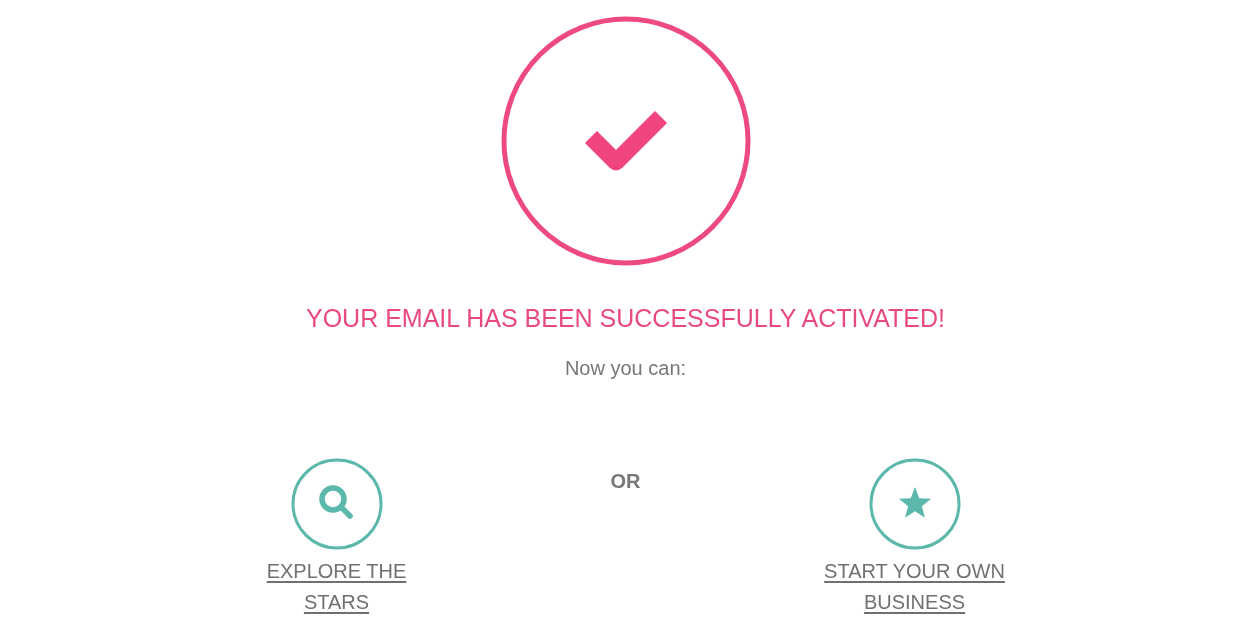 The image size is (1251, 636). What do you see at coordinates (336, 587) in the screenshot?
I see `option-link: EXPLORE THE STARS` at bounding box center [336, 587].